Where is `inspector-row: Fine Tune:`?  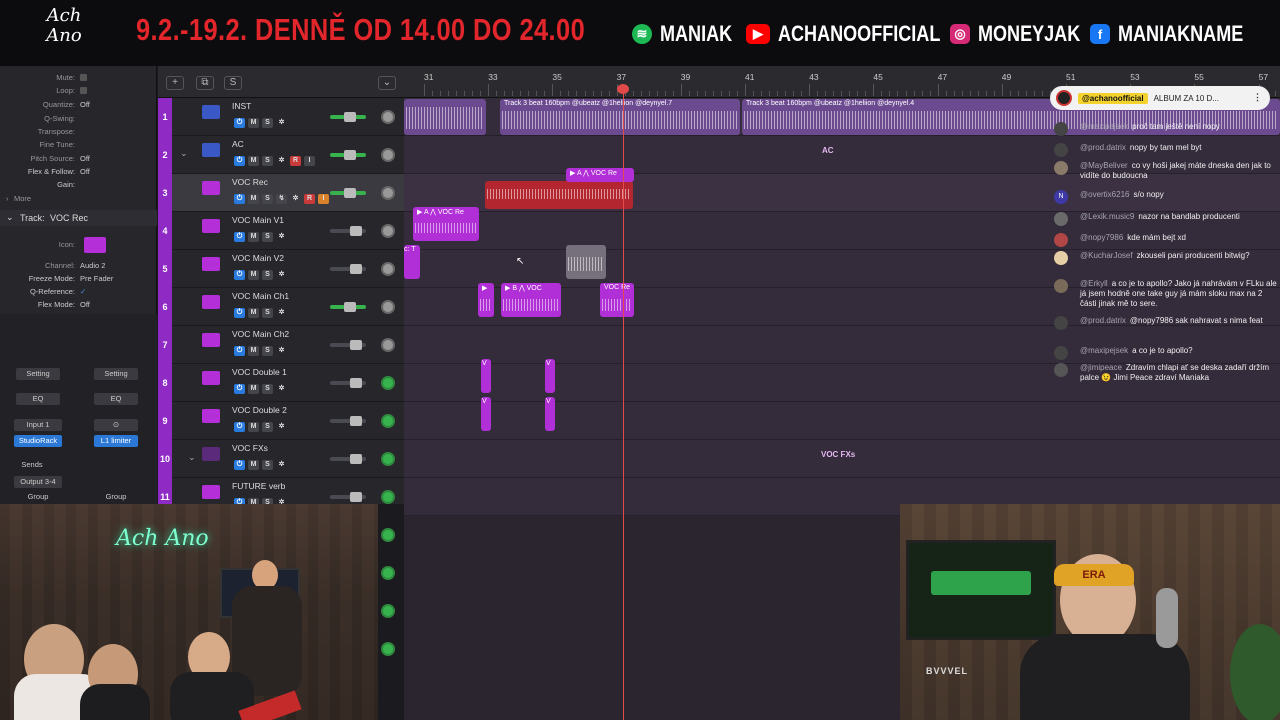 inspector-row: Fine Tune: is located at coordinates (77, 146).